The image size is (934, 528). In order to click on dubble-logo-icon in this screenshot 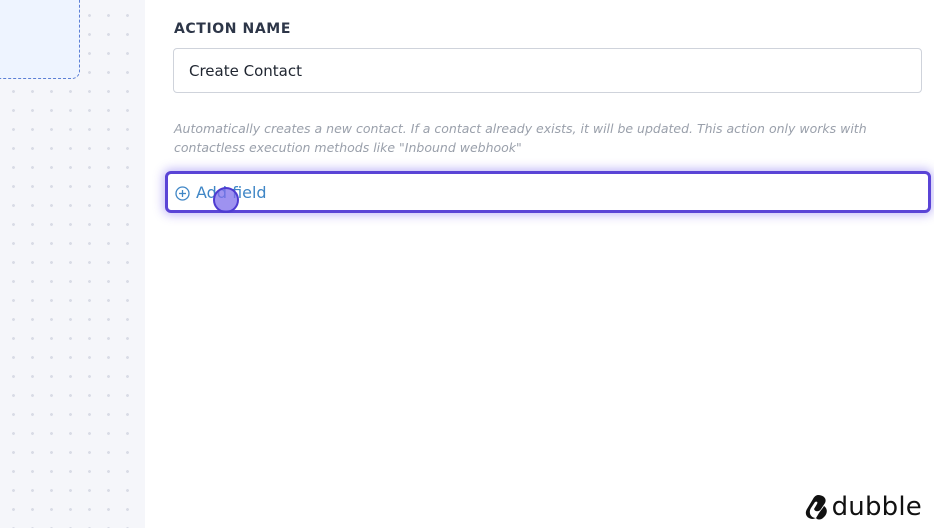, I will do `click(816, 507)`.